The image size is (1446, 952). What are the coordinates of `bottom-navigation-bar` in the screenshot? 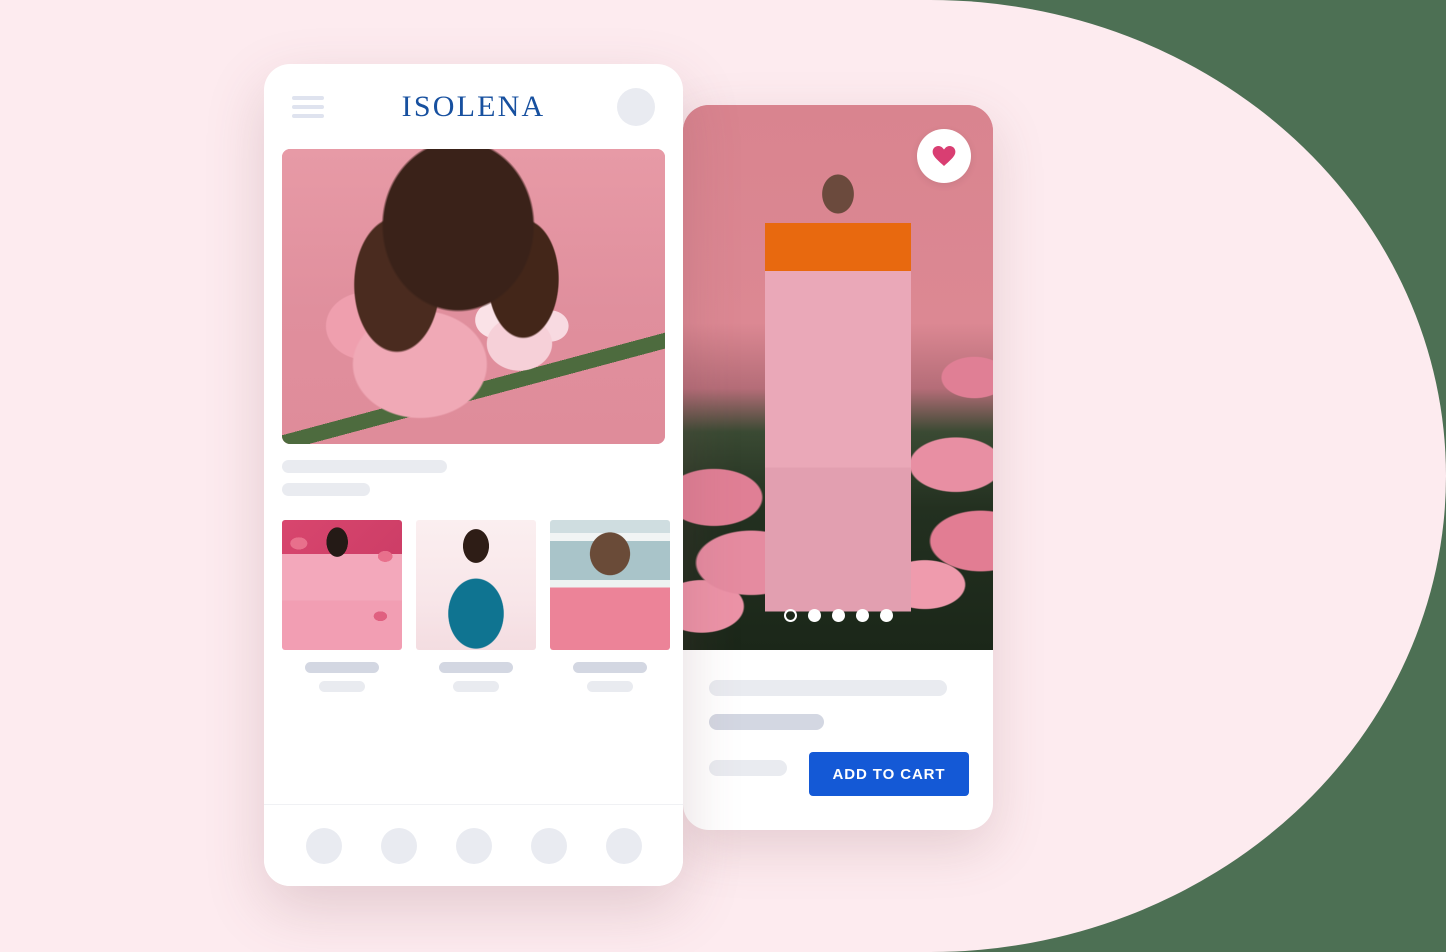 It's located at (473, 845).